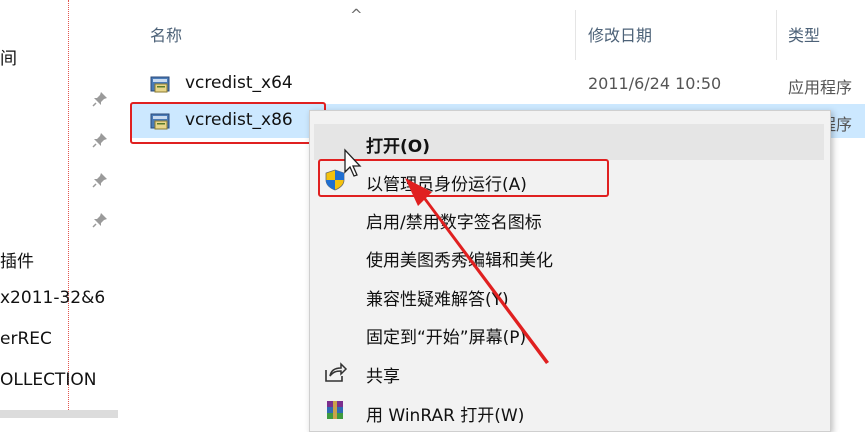 This screenshot has width=865, height=432. What do you see at coordinates (48, 380) in the screenshot?
I see `nav-item: OLLECTION` at bounding box center [48, 380].